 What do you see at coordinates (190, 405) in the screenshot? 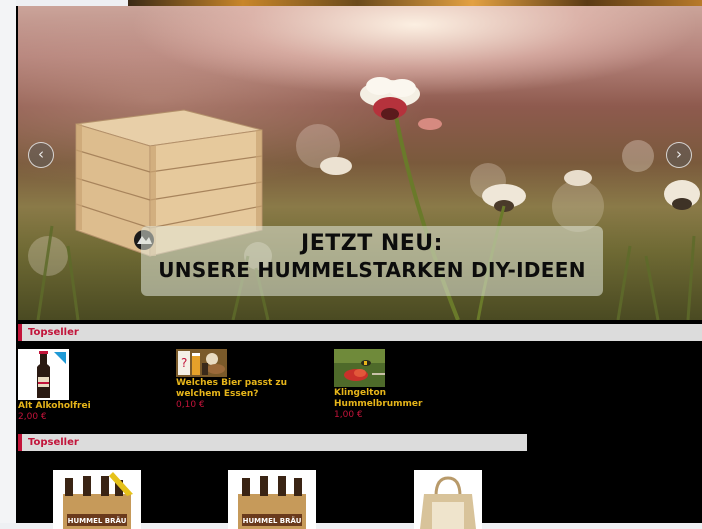
I see `product-price: 0,10 €` at bounding box center [190, 405].